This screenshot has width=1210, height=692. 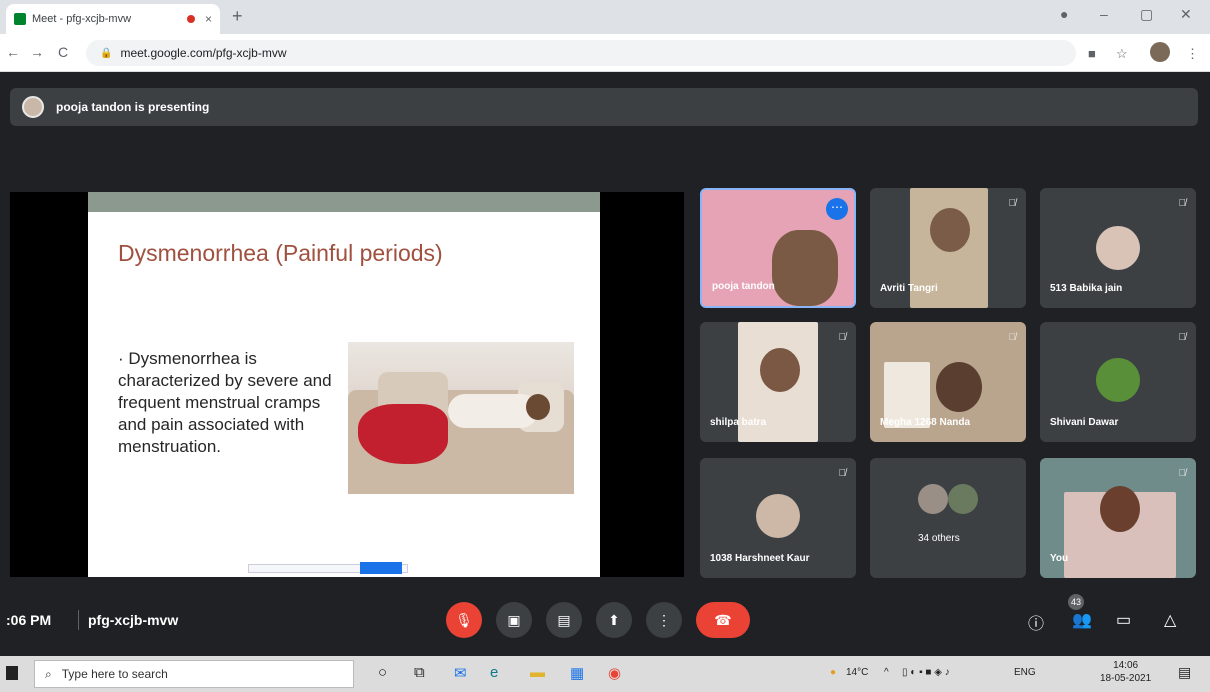 What do you see at coordinates (537, 672) in the screenshot?
I see `file-explorer-icon: ▬` at bounding box center [537, 672].